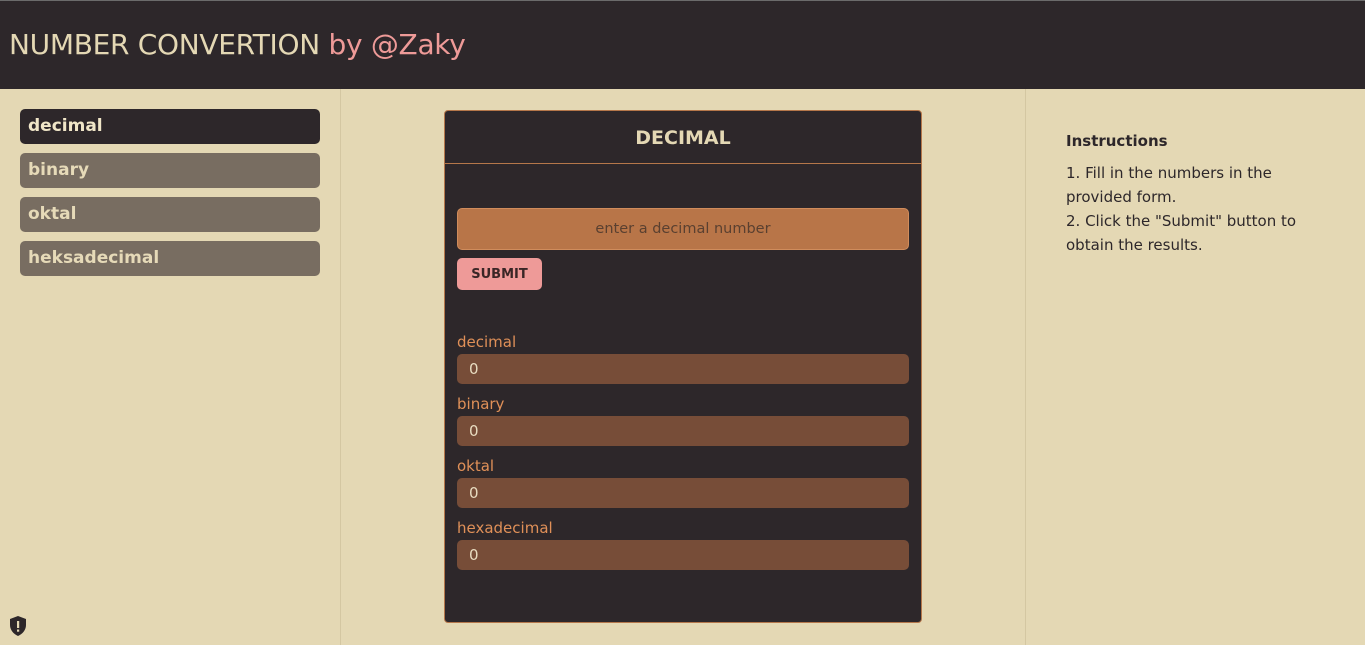 The width and height of the screenshot is (1365, 645). What do you see at coordinates (683, 137) in the screenshot?
I see `converter-title: DECIMAL` at bounding box center [683, 137].